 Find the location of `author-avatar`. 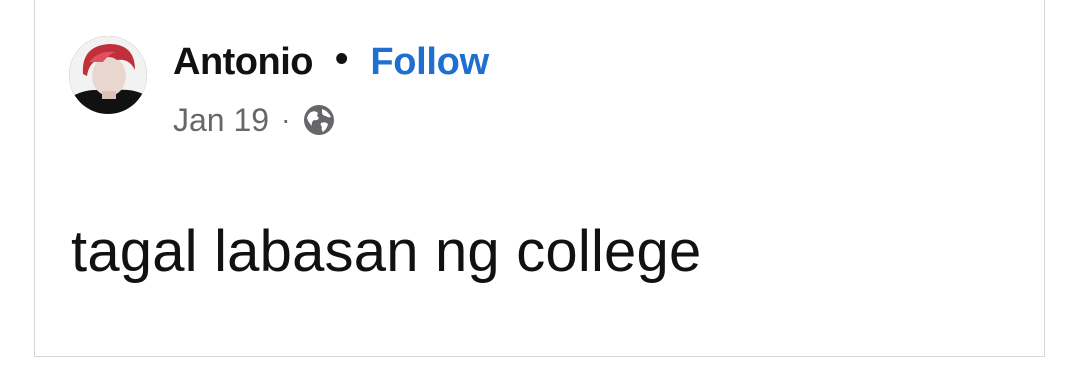

author-avatar is located at coordinates (108, 75).